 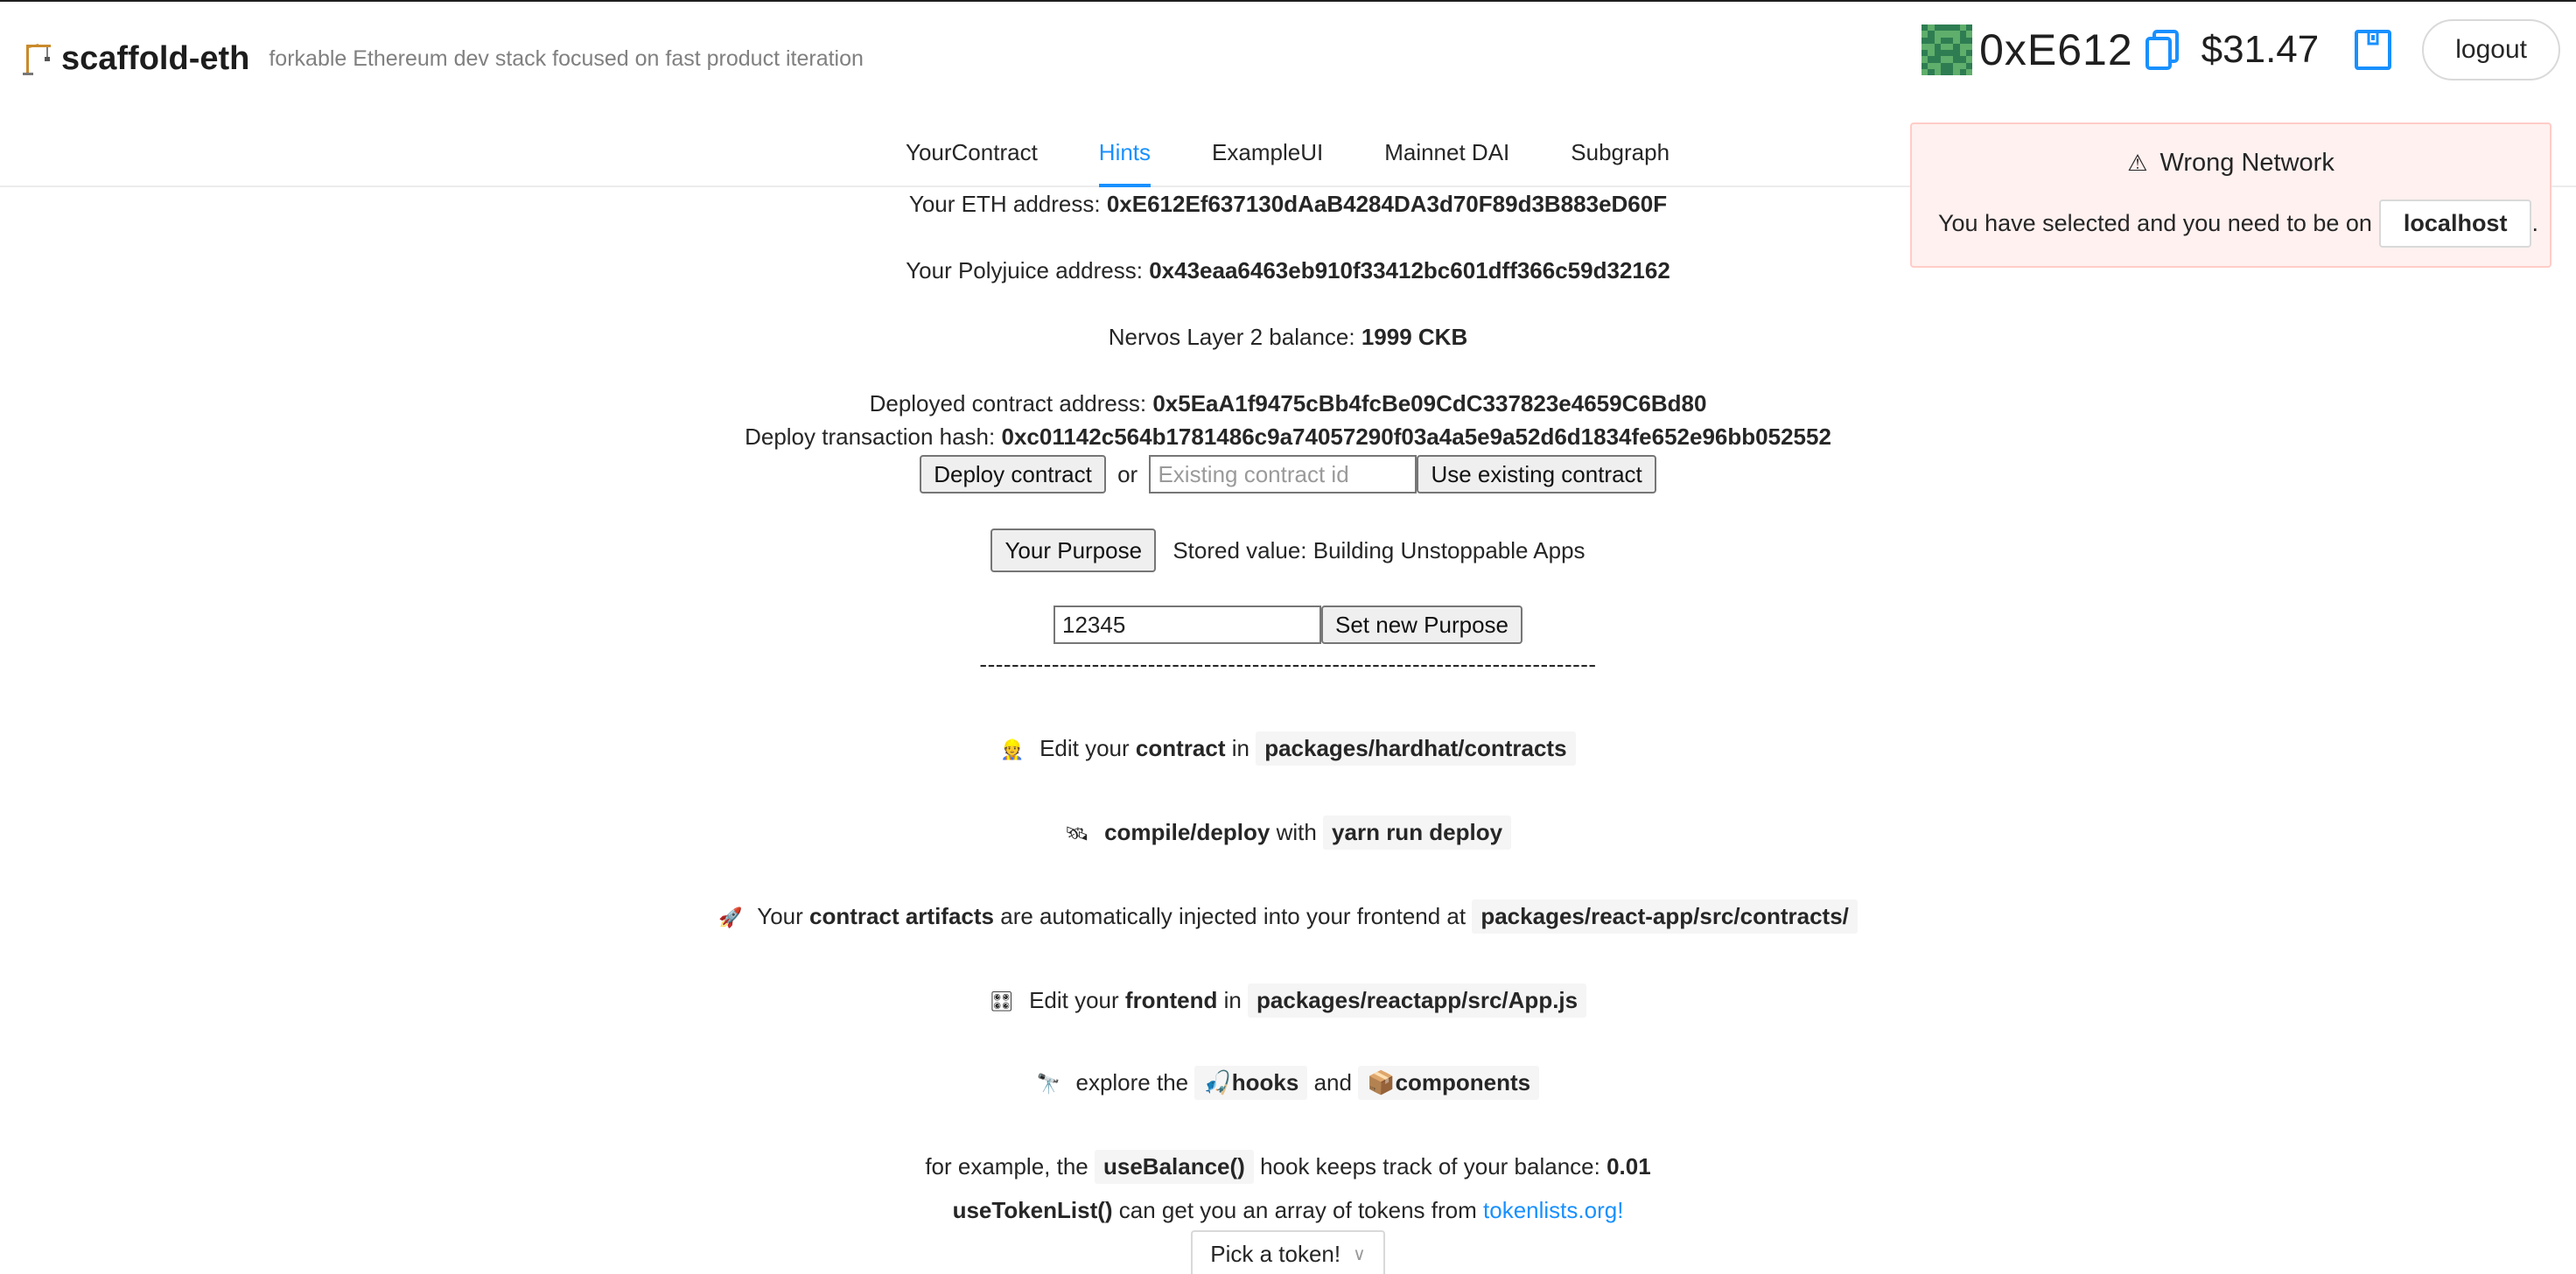 I want to click on app-title: scaffold-eth, so click(x=155, y=58).